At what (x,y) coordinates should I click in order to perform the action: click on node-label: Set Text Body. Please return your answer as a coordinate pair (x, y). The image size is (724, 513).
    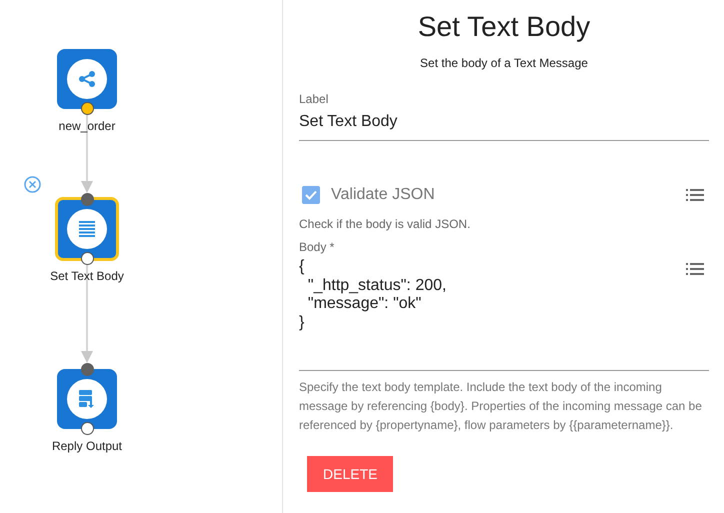
    Looking at the image, I should click on (87, 276).